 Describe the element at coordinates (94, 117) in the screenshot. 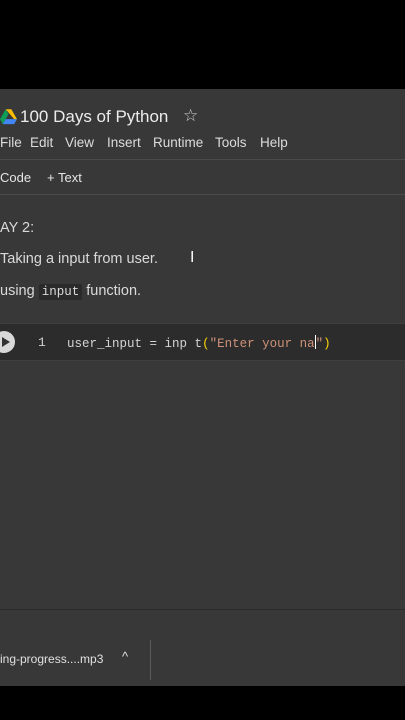

I see `notebook-title: 100 Days of Python` at that location.